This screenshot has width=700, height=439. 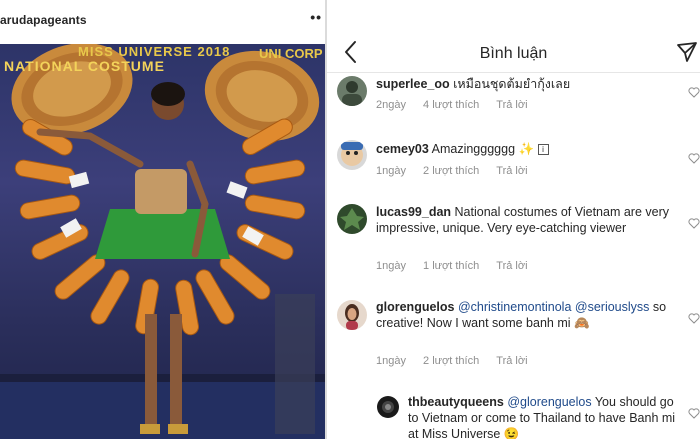 What do you see at coordinates (456, 402) in the screenshot?
I see `comment-username: thbeautyqueens` at bounding box center [456, 402].